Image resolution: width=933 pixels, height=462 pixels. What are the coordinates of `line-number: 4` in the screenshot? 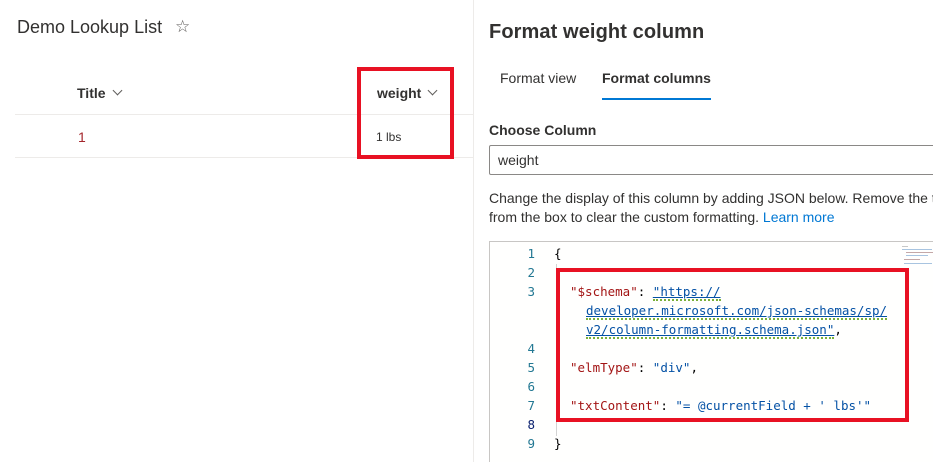 It's located at (531, 348).